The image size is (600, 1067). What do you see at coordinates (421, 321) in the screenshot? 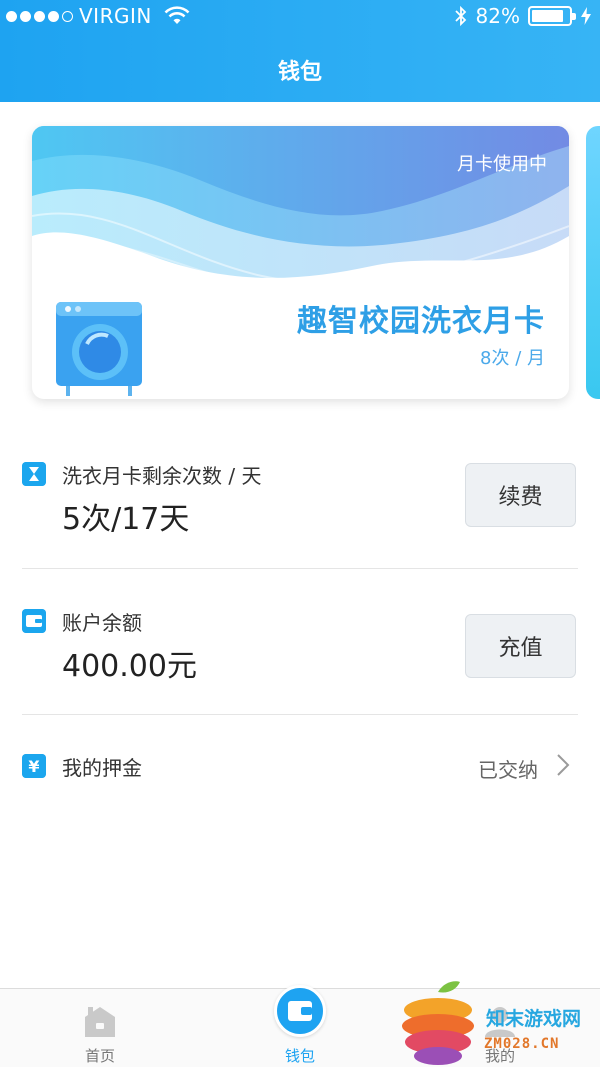
I see `card-title: 趣智校园洗衣月卡` at bounding box center [421, 321].